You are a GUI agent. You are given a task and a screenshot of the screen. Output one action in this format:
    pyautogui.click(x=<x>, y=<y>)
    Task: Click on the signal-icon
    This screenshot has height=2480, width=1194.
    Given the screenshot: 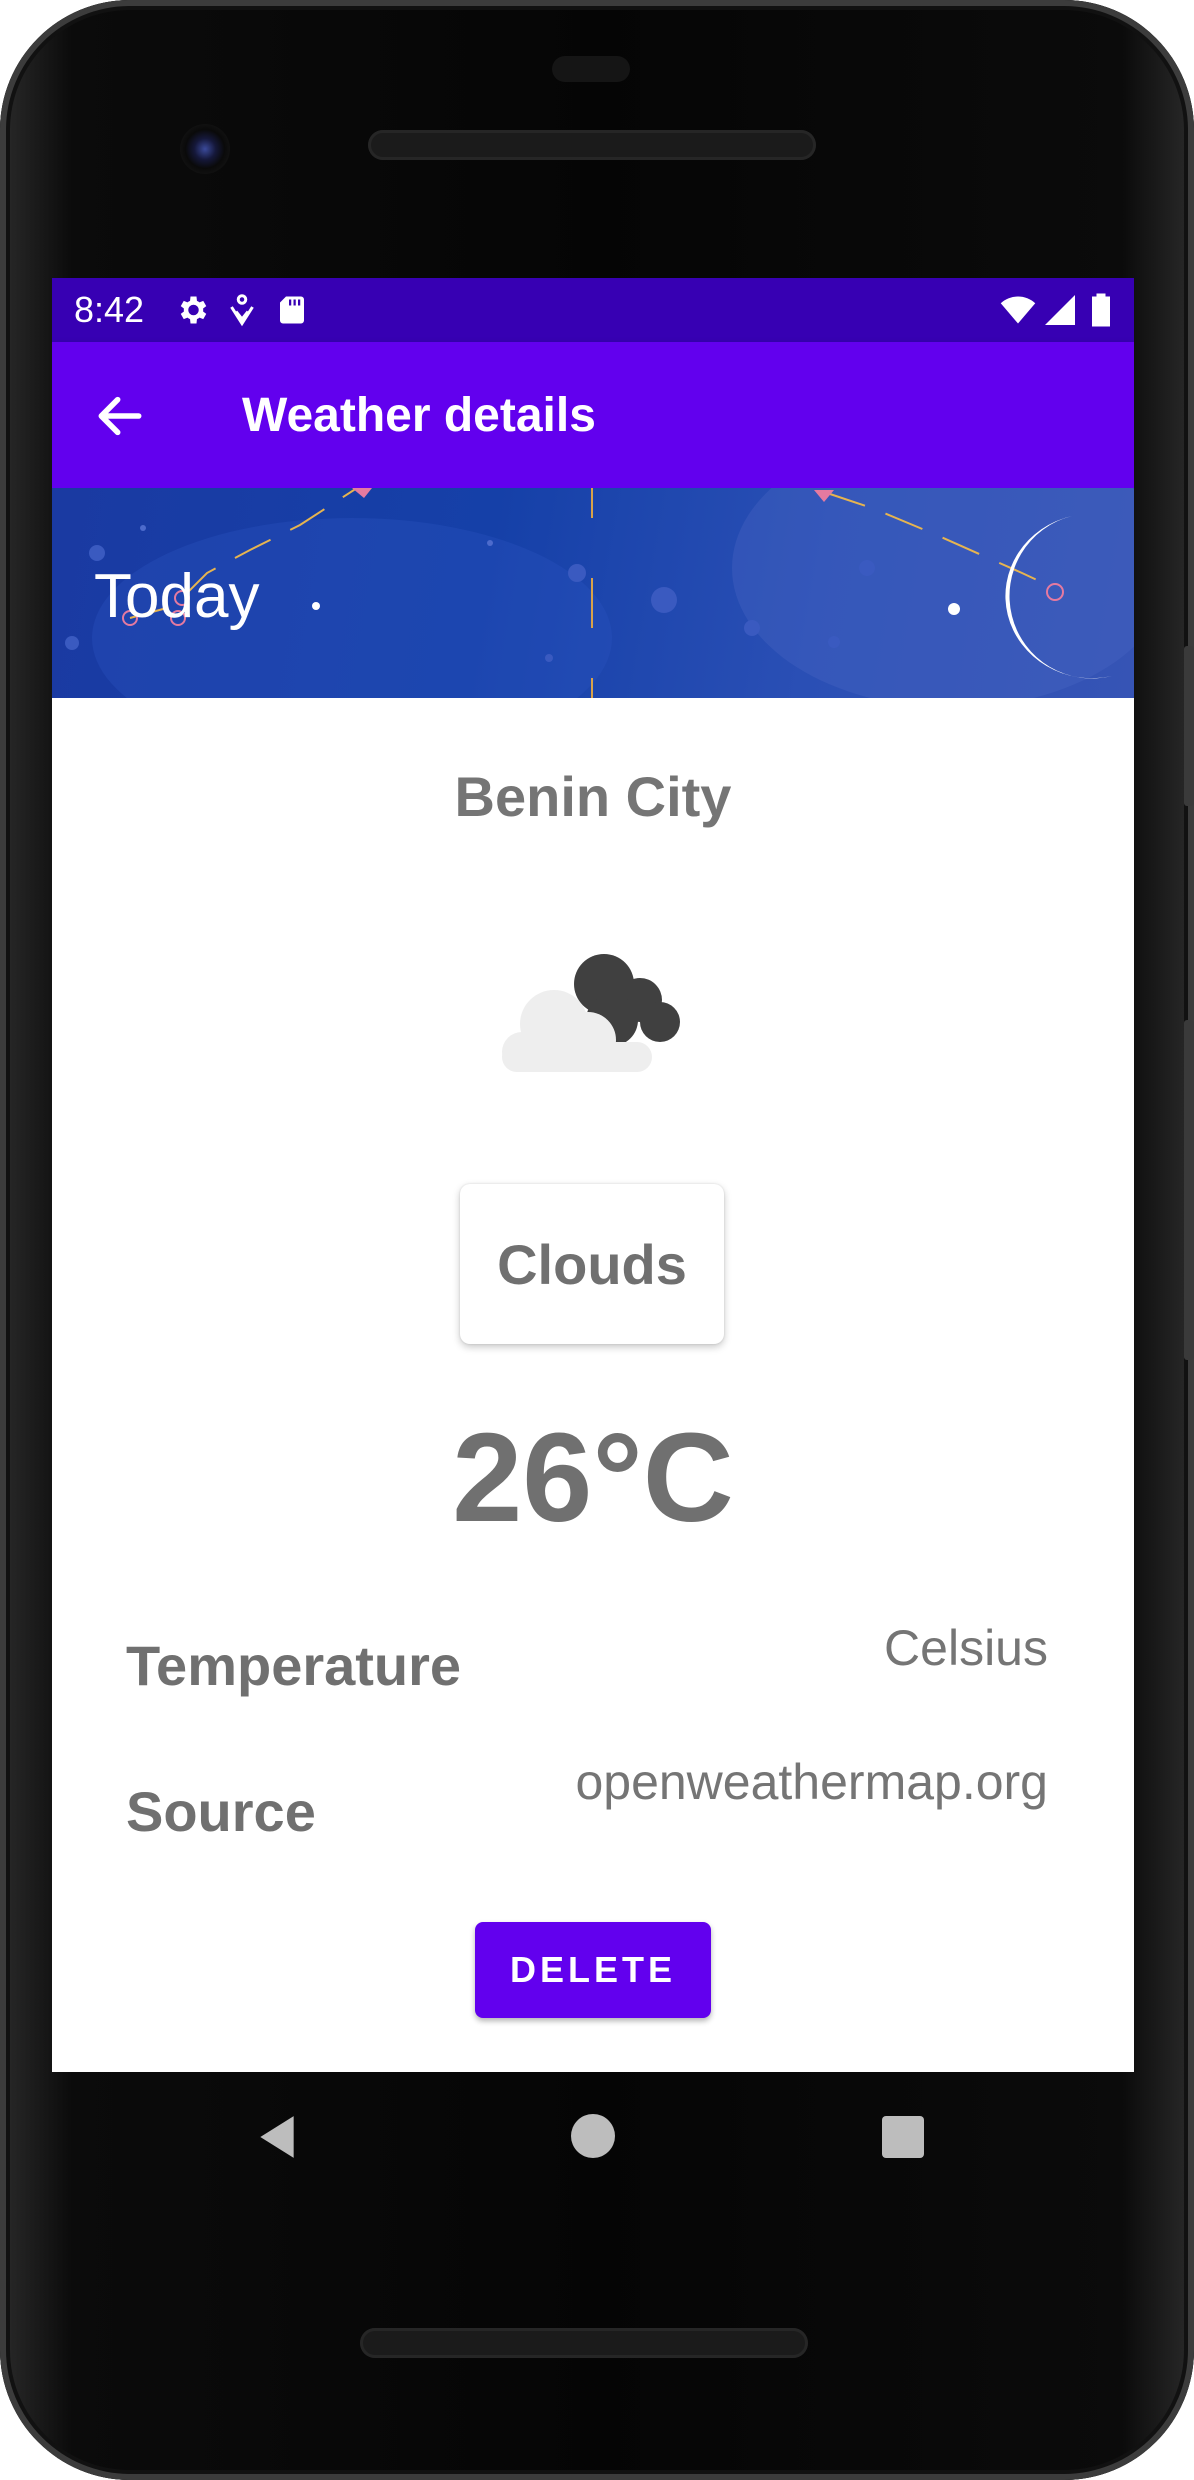 What is the action you would take?
    pyautogui.click(x=1060, y=310)
    